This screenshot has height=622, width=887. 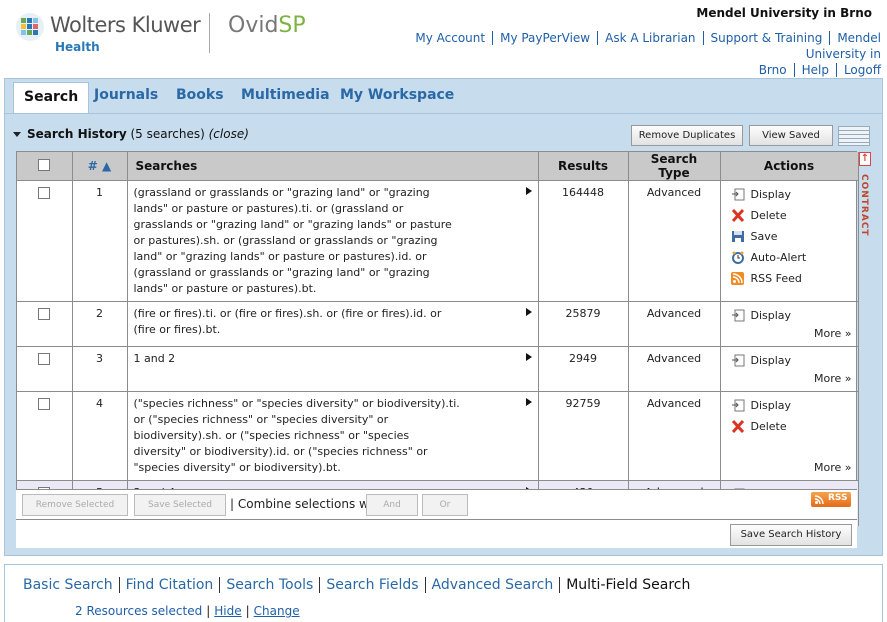 What do you see at coordinates (299, 359) in the screenshot?
I see `search-query: 1 and 2` at bounding box center [299, 359].